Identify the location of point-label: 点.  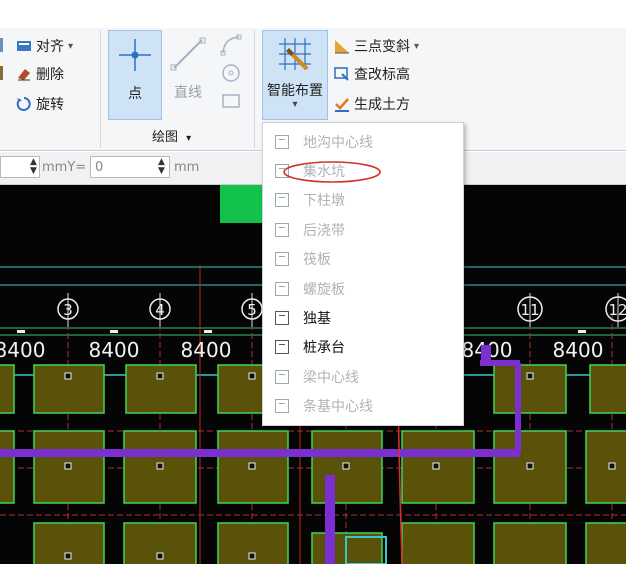
(135, 94).